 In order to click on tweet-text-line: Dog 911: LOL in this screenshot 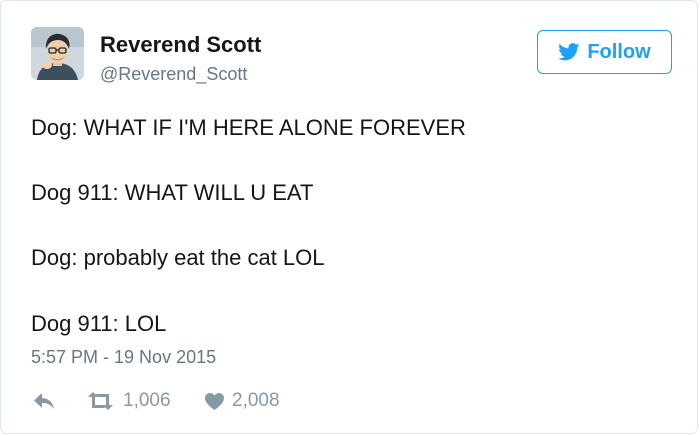, I will do `click(99, 323)`.